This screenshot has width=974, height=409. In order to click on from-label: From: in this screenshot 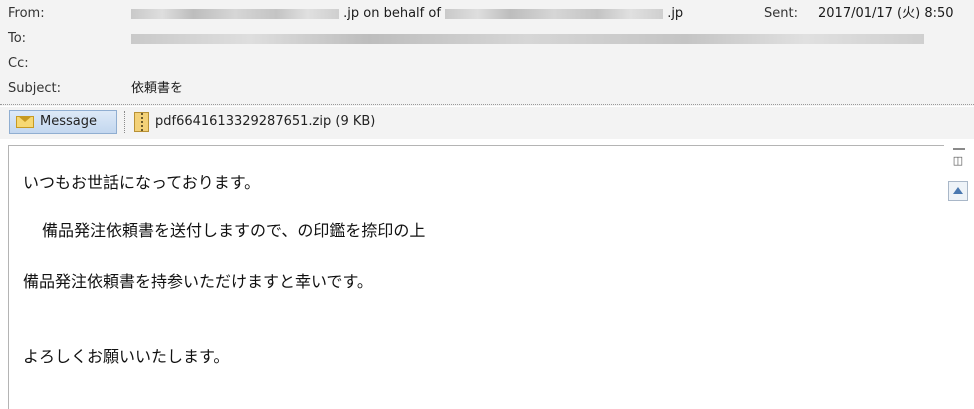, I will do `click(26, 13)`.